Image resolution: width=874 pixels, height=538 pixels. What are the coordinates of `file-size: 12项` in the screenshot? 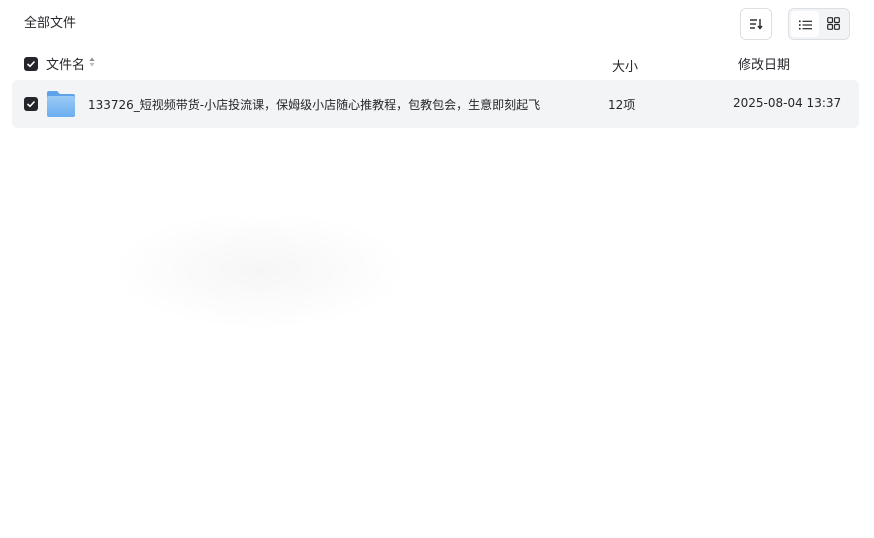 It's located at (622, 105).